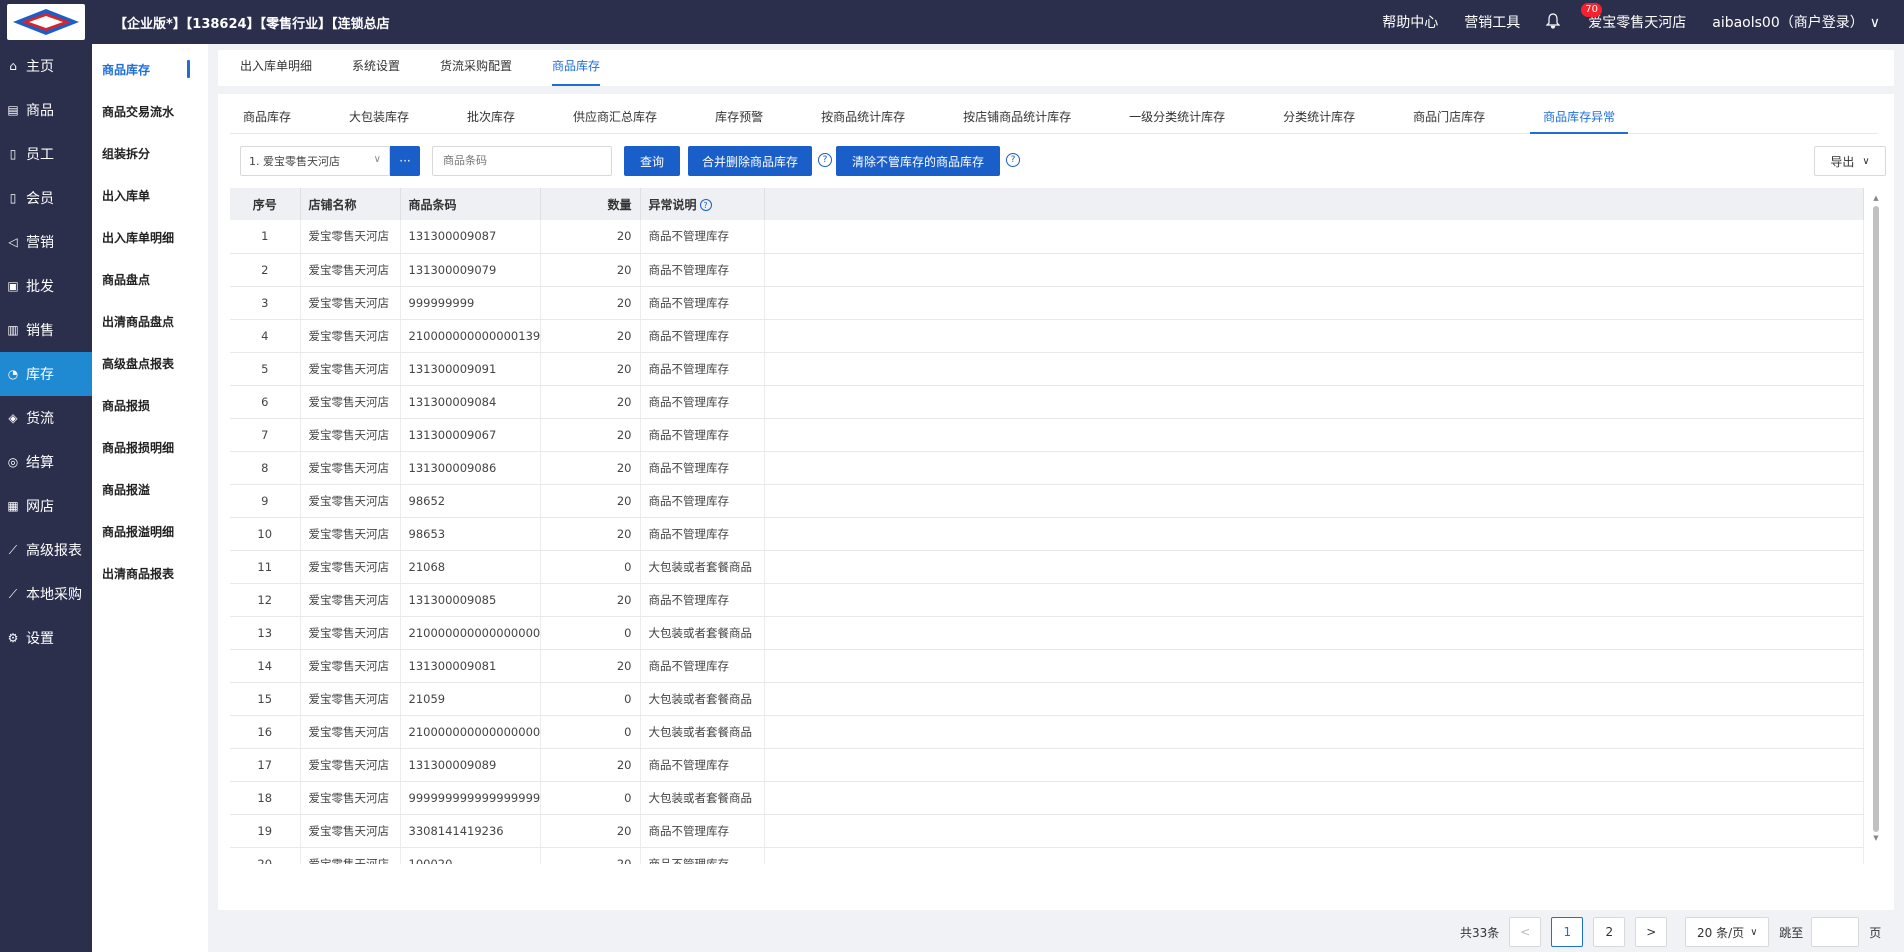 The image size is (1904, 952). I want to click on submenu-item: 出入库单, so click(150, 195).